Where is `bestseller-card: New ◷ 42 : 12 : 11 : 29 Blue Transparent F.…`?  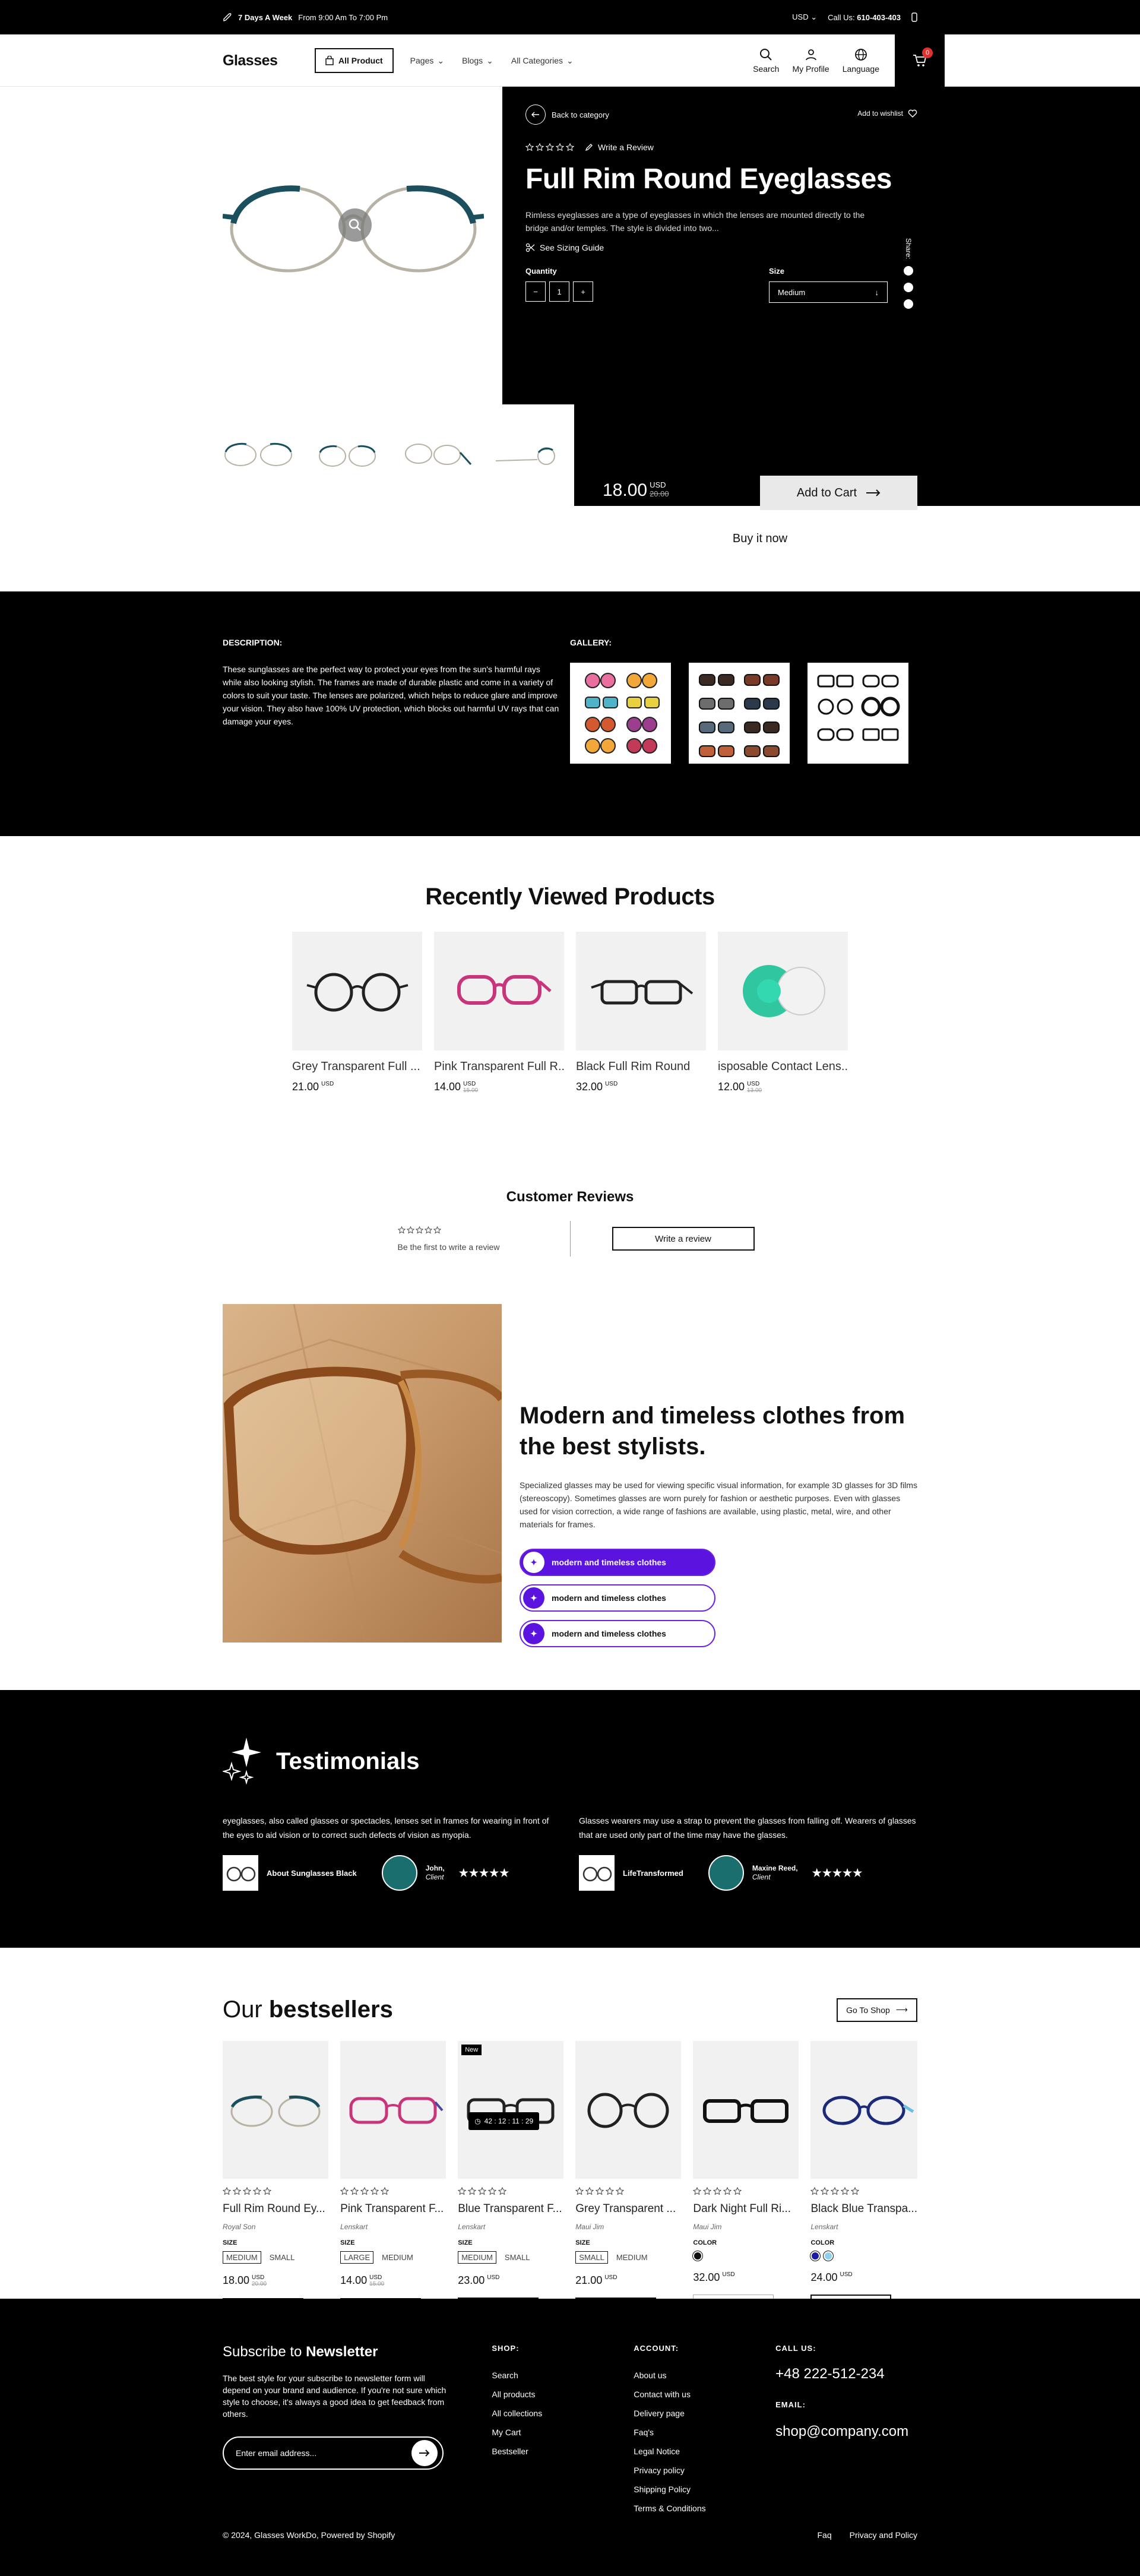
bestseller-card: New ◷ 42 : 12 : 11 : 29 Blue Transparent F.… is located at coordinates (511, 2181).